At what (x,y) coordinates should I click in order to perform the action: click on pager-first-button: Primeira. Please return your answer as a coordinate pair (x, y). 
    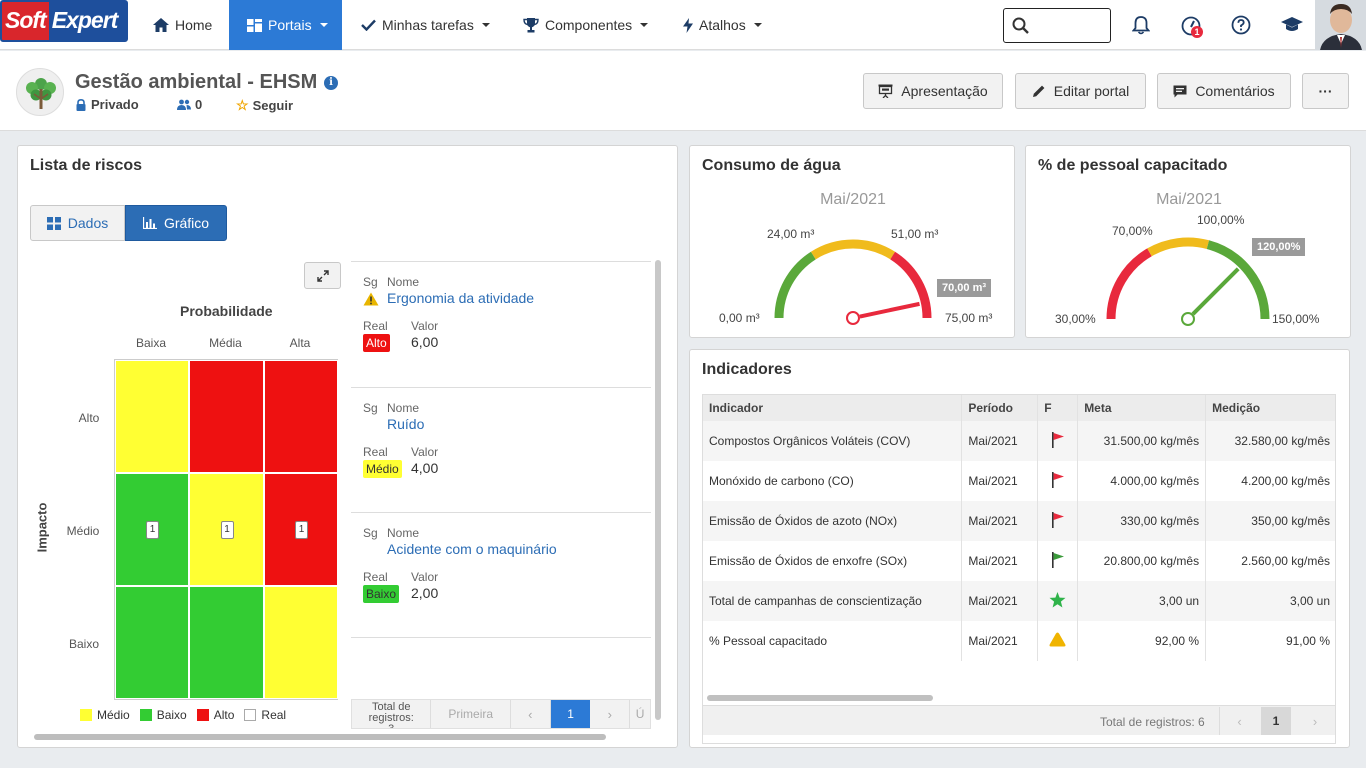
    Looking at the image, I should click on (471, 714).